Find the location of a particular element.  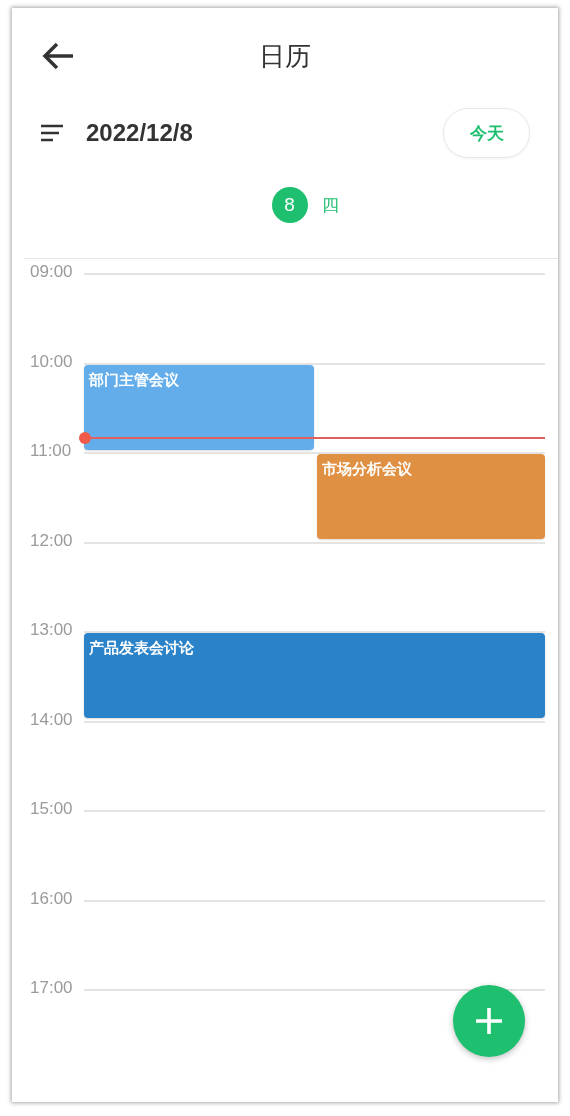

page-title: 日历 is located at coordinates (285, 56).